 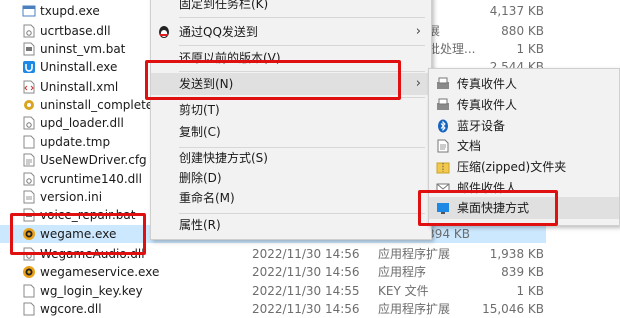 What do you see at coordinates (224, 5) in the screenshot?
I see `menu-item-label: 固定到任务栏(K)` at bounding box center [224, 5].